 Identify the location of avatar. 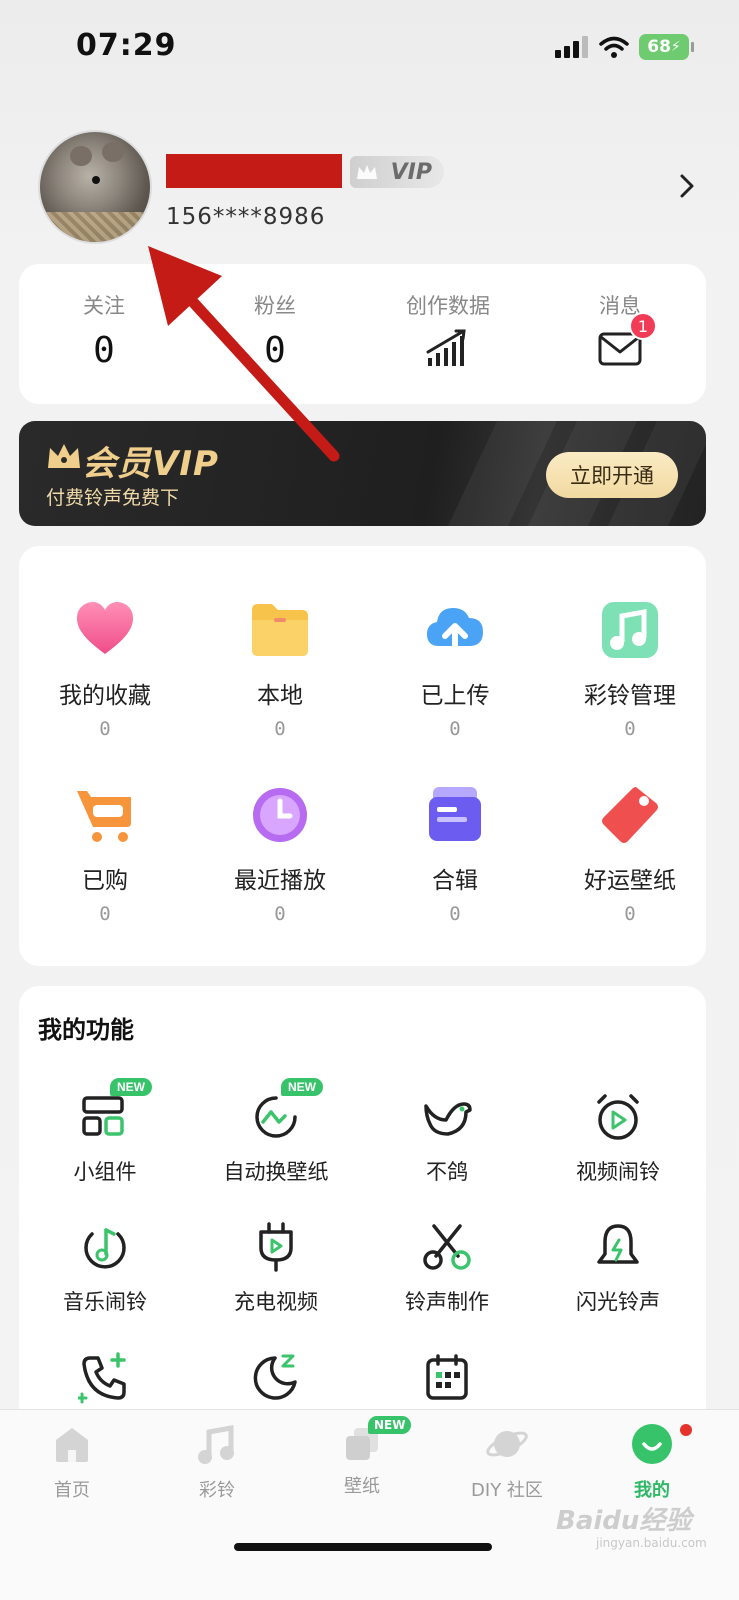
(95, 187).